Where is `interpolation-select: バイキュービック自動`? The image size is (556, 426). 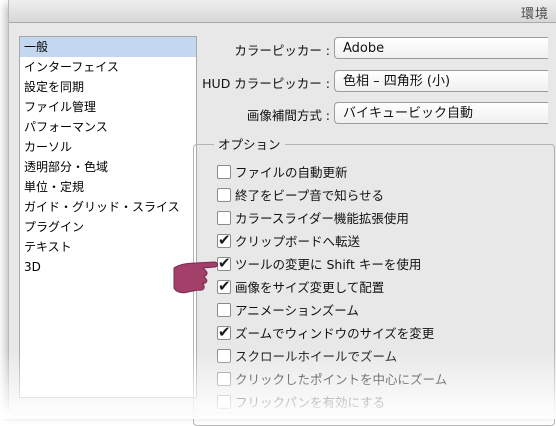
interpolation-select: バイキュービック自動 is located at coordinates (441, 113).